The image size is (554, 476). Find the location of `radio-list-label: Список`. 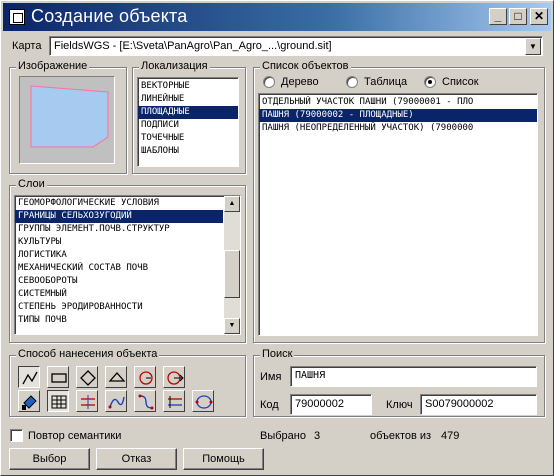

radio-list-label: Список is located at coordinates (460, 82).